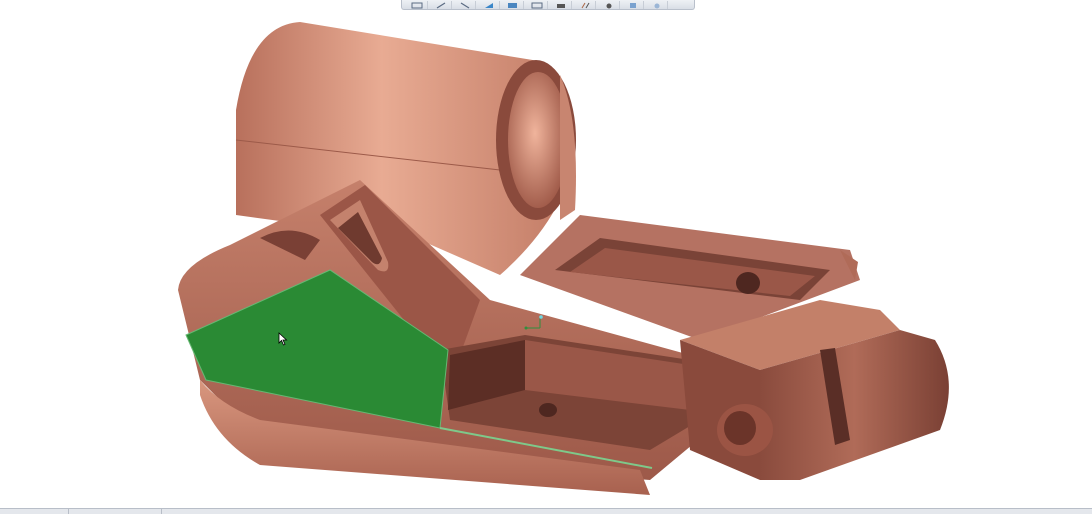 The image size is (1092, 514). What do you see at coordinates (283, 339) in the screenshot?
I see `mouse-pointer-icon` at bounding box center [283, 339].